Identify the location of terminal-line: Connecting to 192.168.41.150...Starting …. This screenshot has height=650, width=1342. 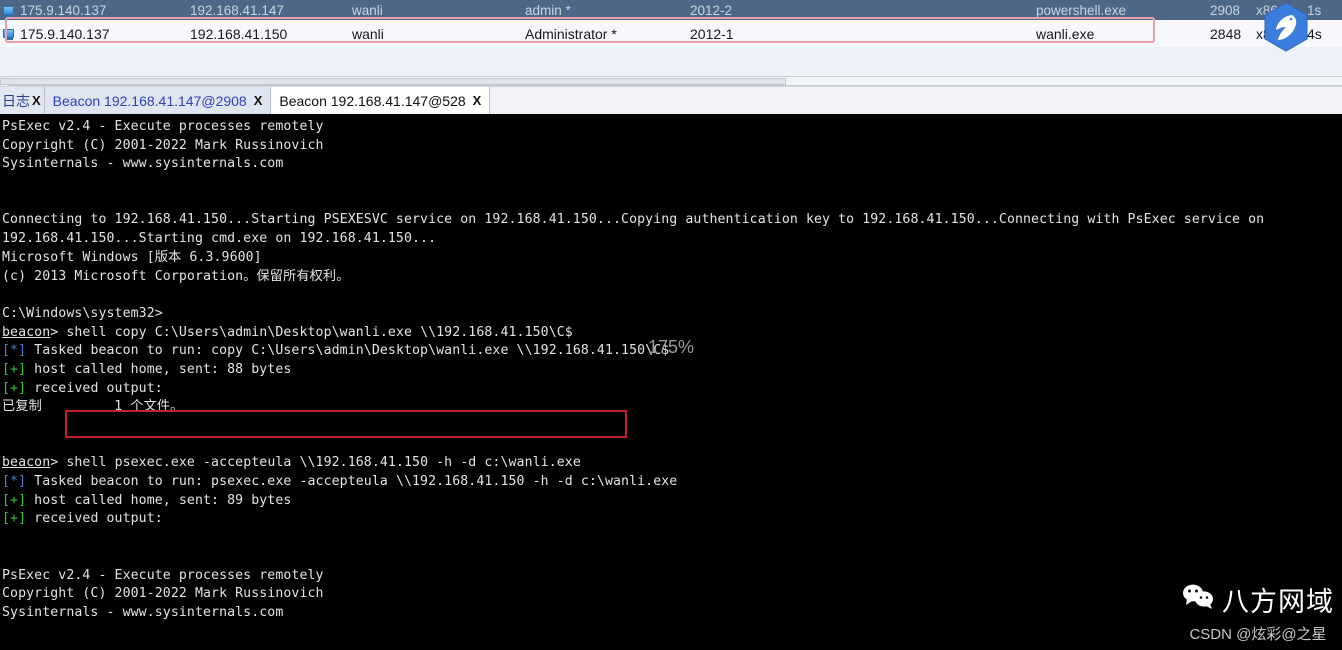
(633, 220).